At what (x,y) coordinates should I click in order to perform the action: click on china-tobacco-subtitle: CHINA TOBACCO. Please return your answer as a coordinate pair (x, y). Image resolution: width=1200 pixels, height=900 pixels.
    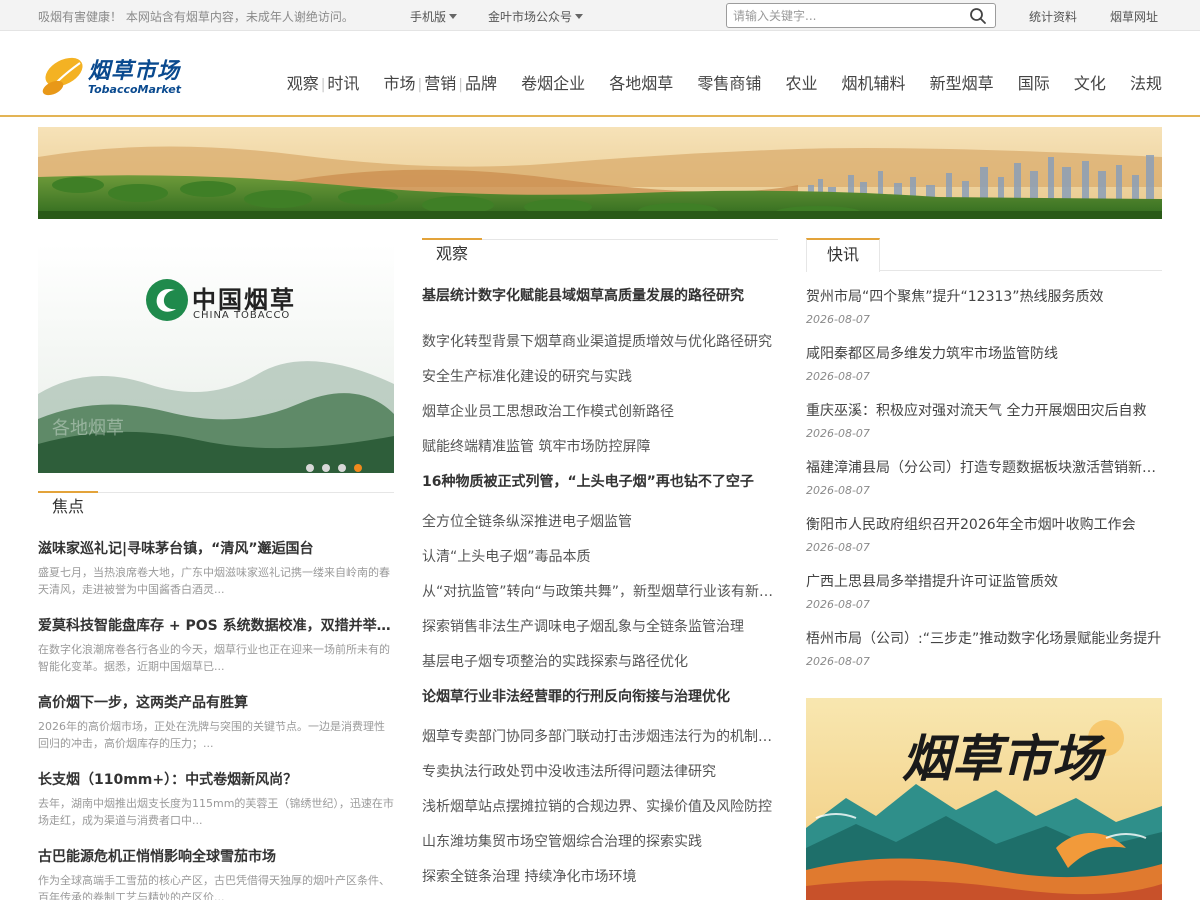
    Looking at the image, I should click on (242, 315).